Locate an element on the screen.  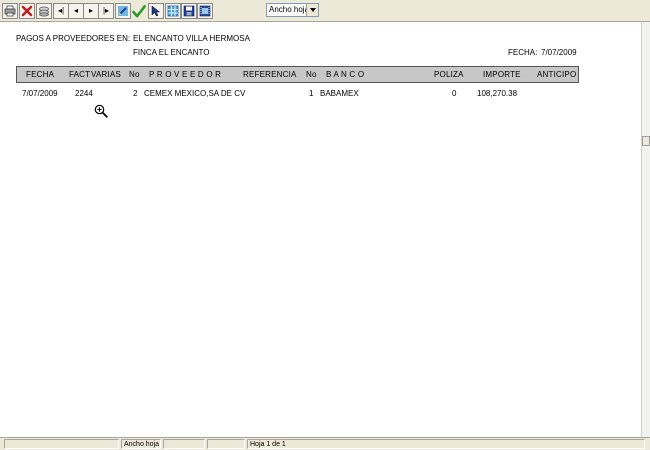
status-bar: Ancho hoja Hoja 1 de 1 is located at coordinates (325, 443).